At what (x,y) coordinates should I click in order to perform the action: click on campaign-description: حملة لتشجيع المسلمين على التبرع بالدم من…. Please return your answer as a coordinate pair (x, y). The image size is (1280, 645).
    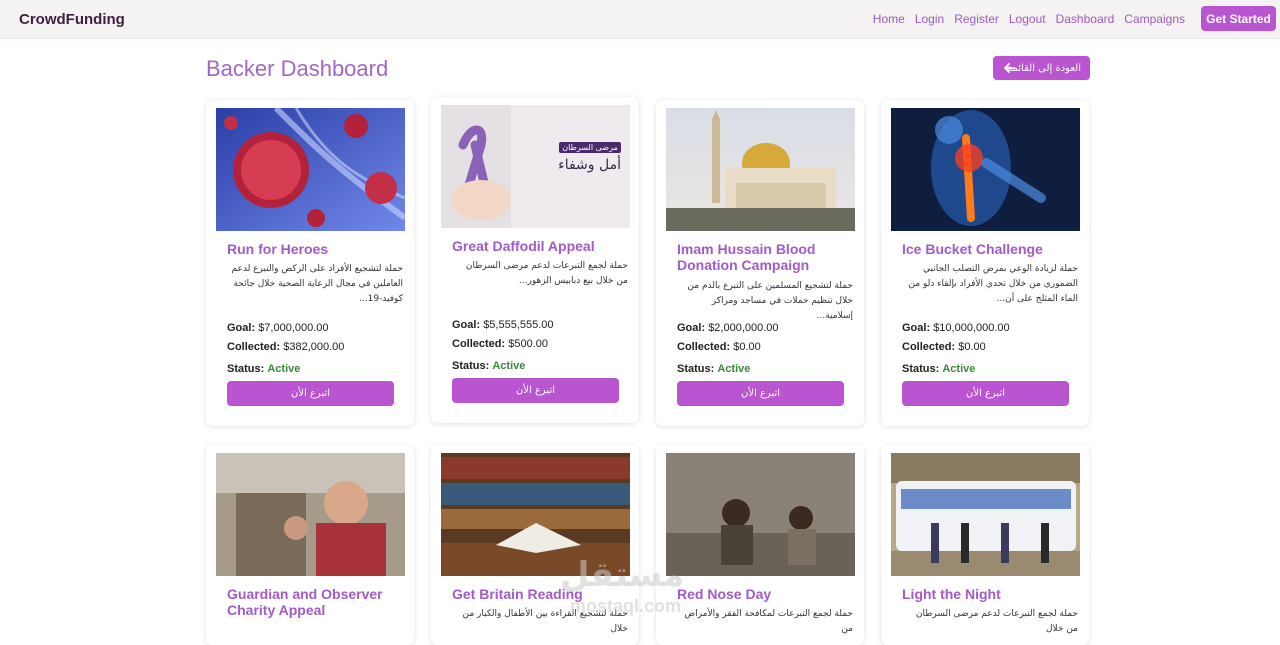
    Looking at the image, I should click on (770, 301).